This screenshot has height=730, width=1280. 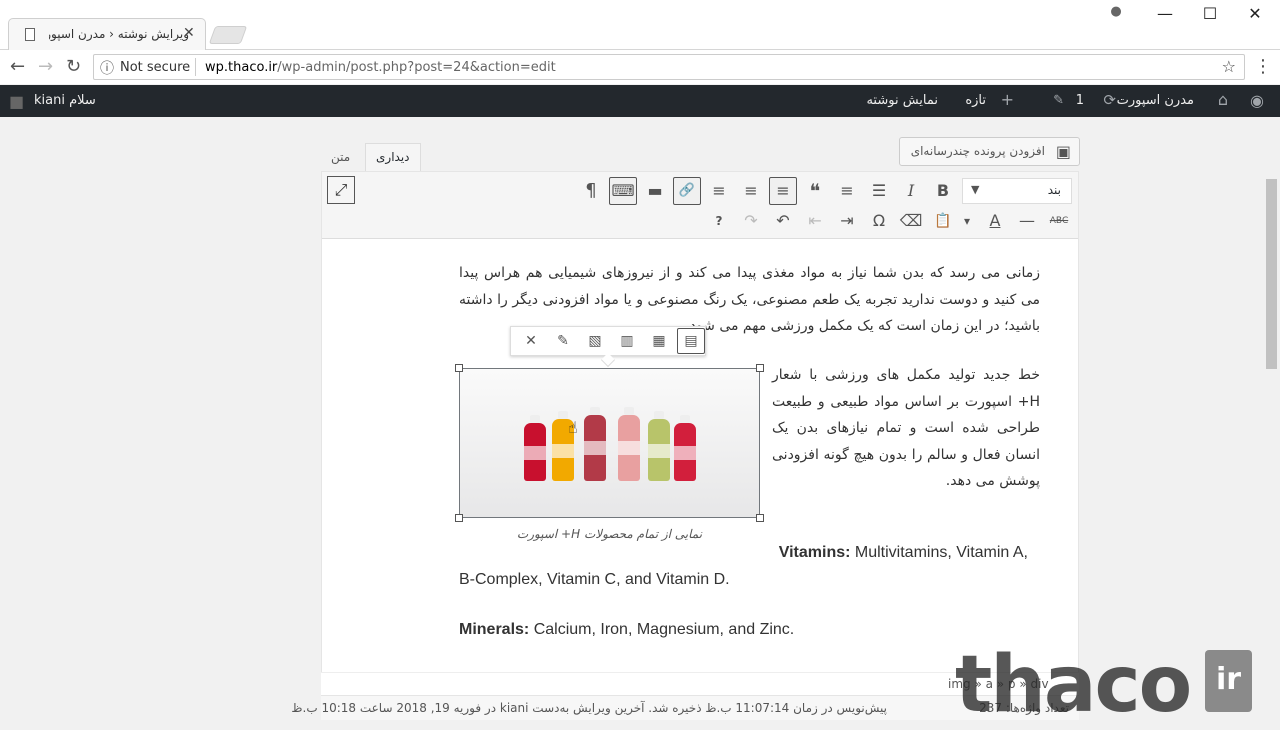 What do you see at coordinates (815, 221) in the screenshot?
I see `outdent-button: ⇤` at bounding box center [815, 221].